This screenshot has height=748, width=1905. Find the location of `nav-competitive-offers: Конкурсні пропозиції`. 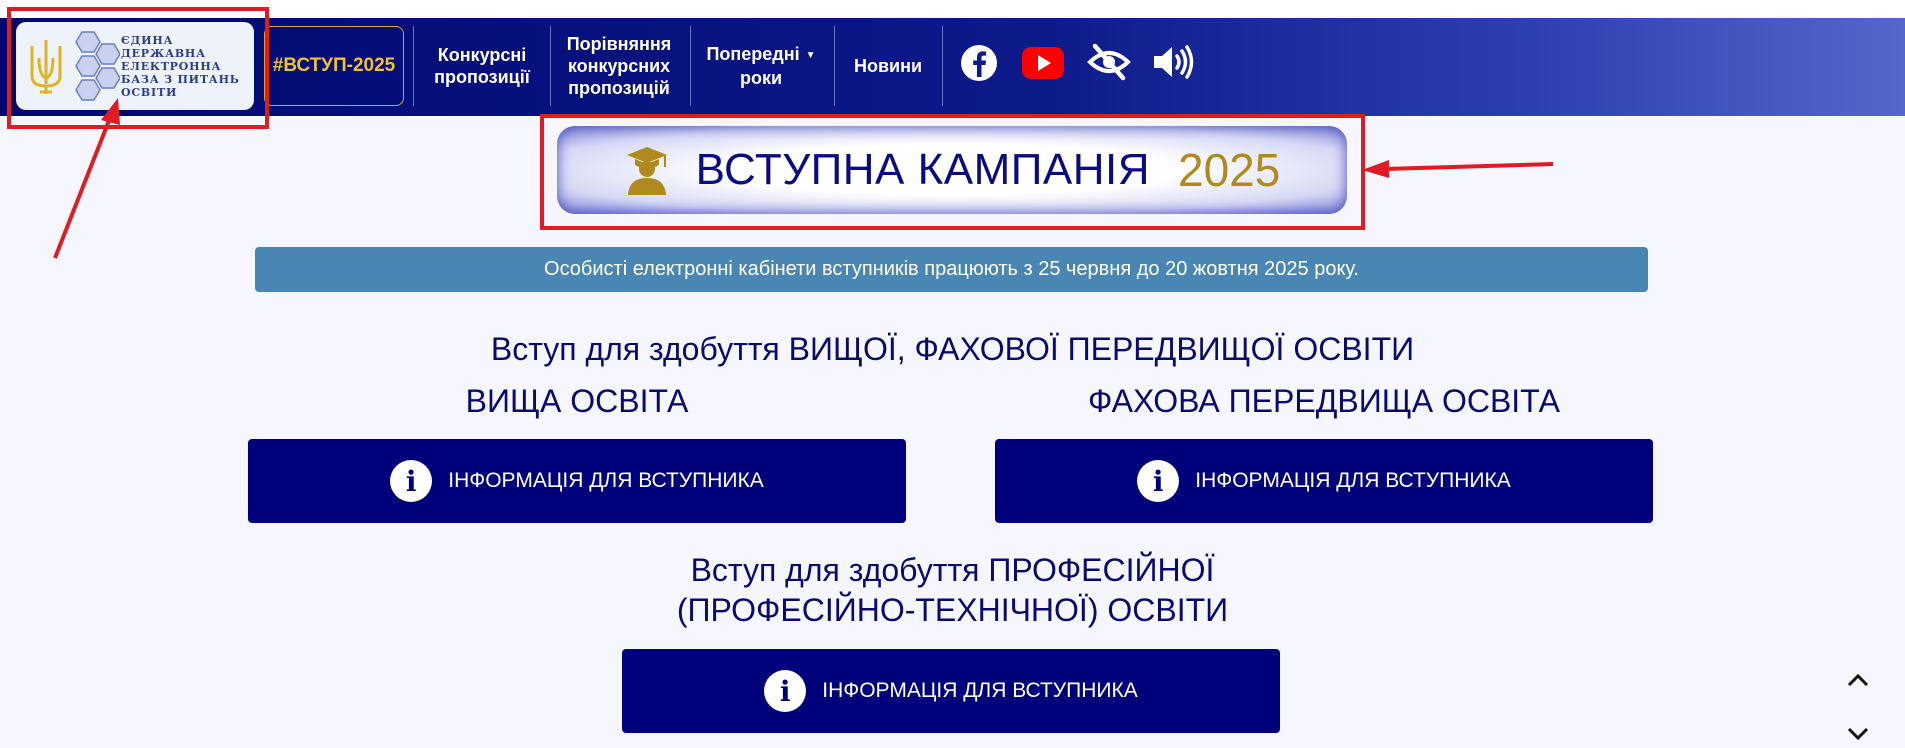

nav-competitive-offers: Конкурсні пропозиції is located at coordinates (482, 66).